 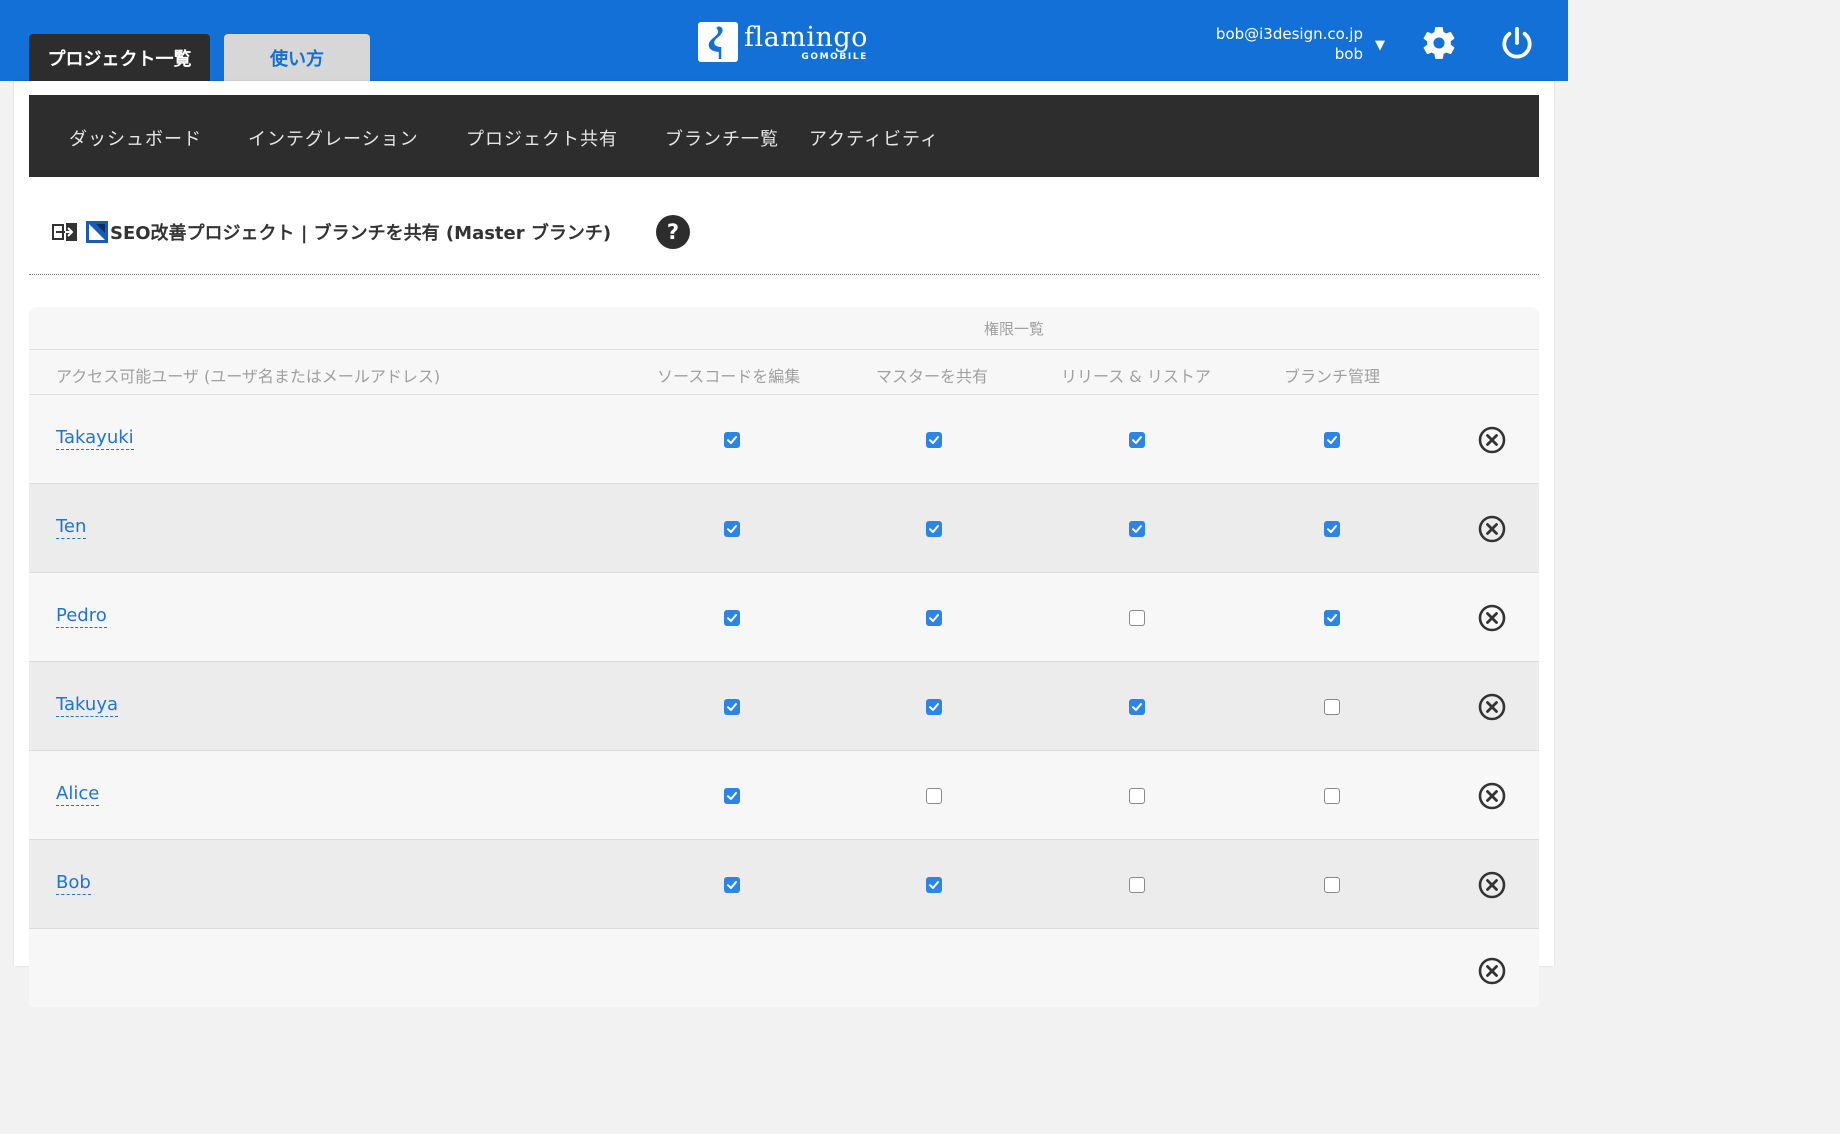 I want to click on table-row: Takuya, so click(x=784, y=706).